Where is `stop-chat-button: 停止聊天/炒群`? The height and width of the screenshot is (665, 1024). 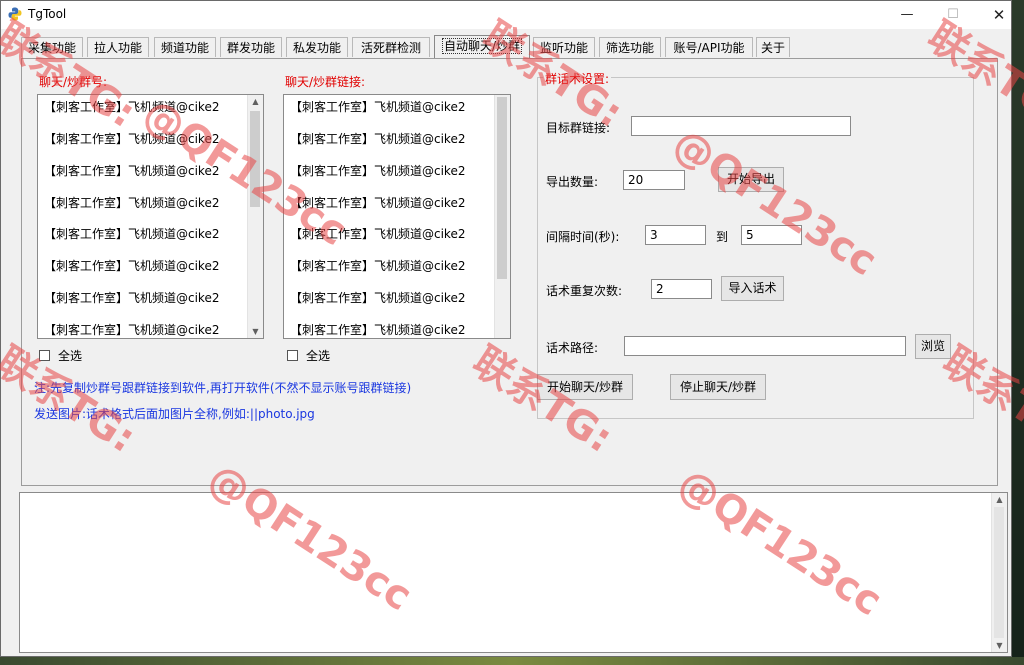
stop-chat-button: 停止聊天/炒群 is located at coordinates (718, 387).